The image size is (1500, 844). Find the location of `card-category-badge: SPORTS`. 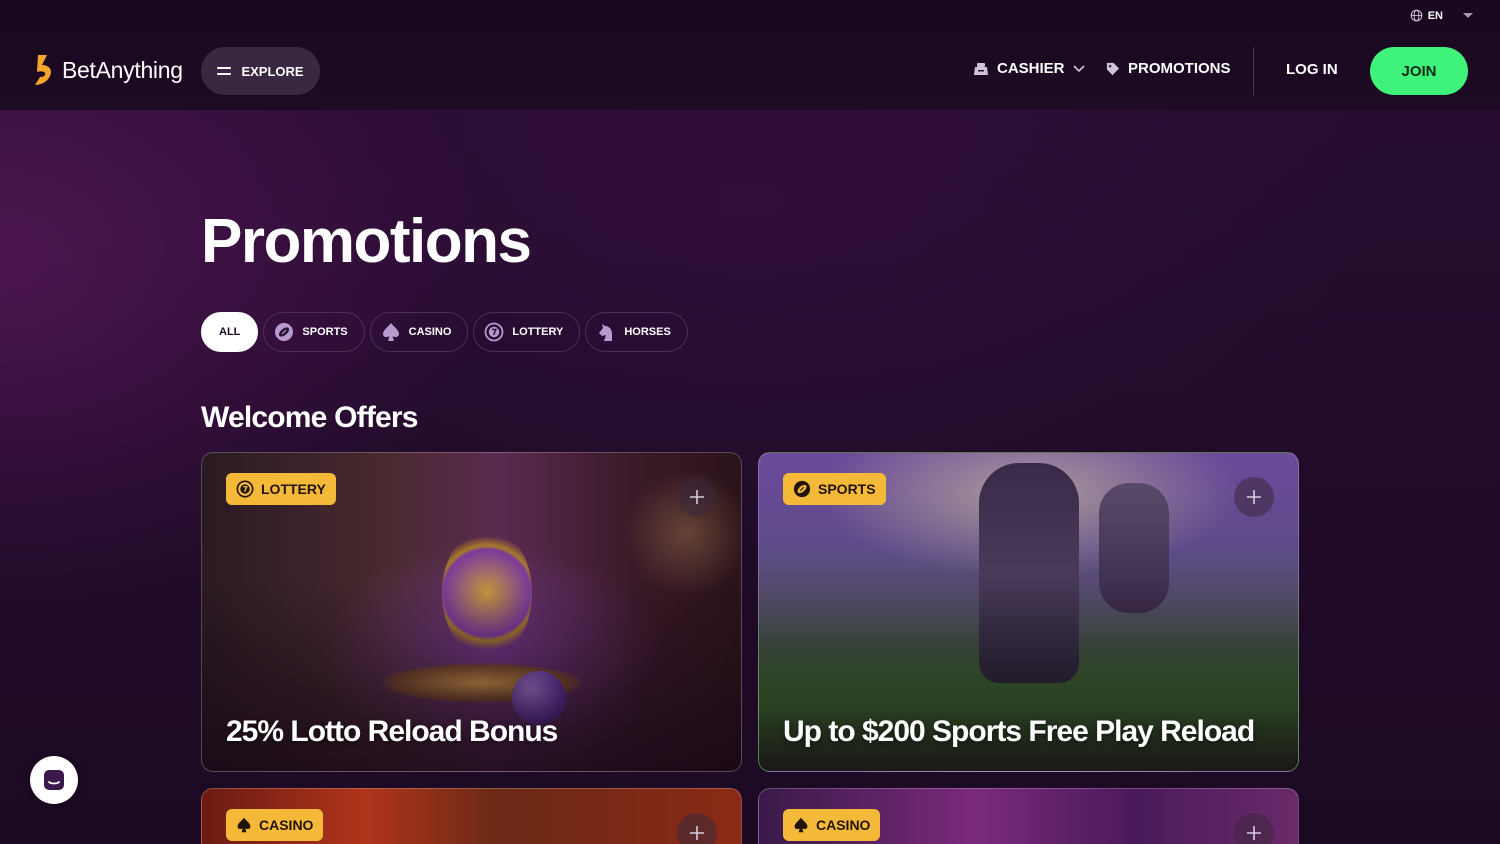

card-category-badge: SPORTS is located at coordinates (834, 489).